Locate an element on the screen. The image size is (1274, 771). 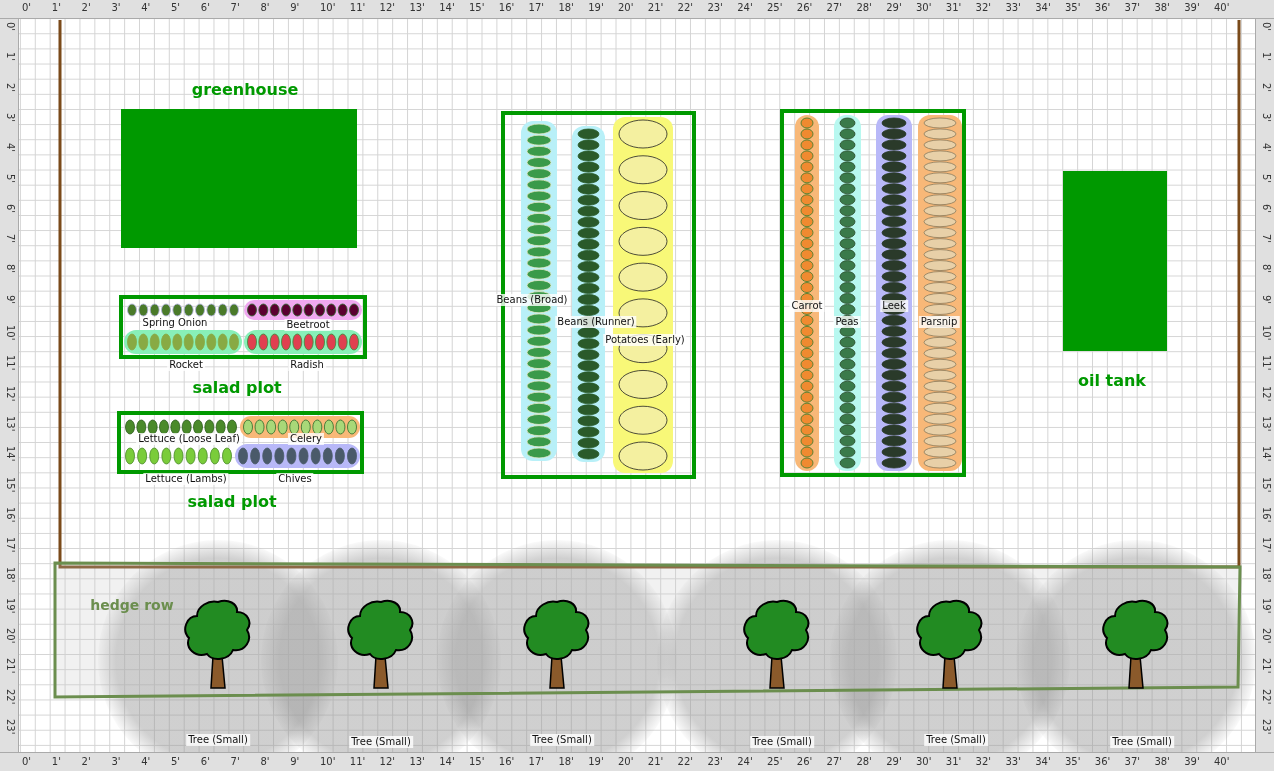
ruler-label: 40' is located at coordinates (1222, 762).